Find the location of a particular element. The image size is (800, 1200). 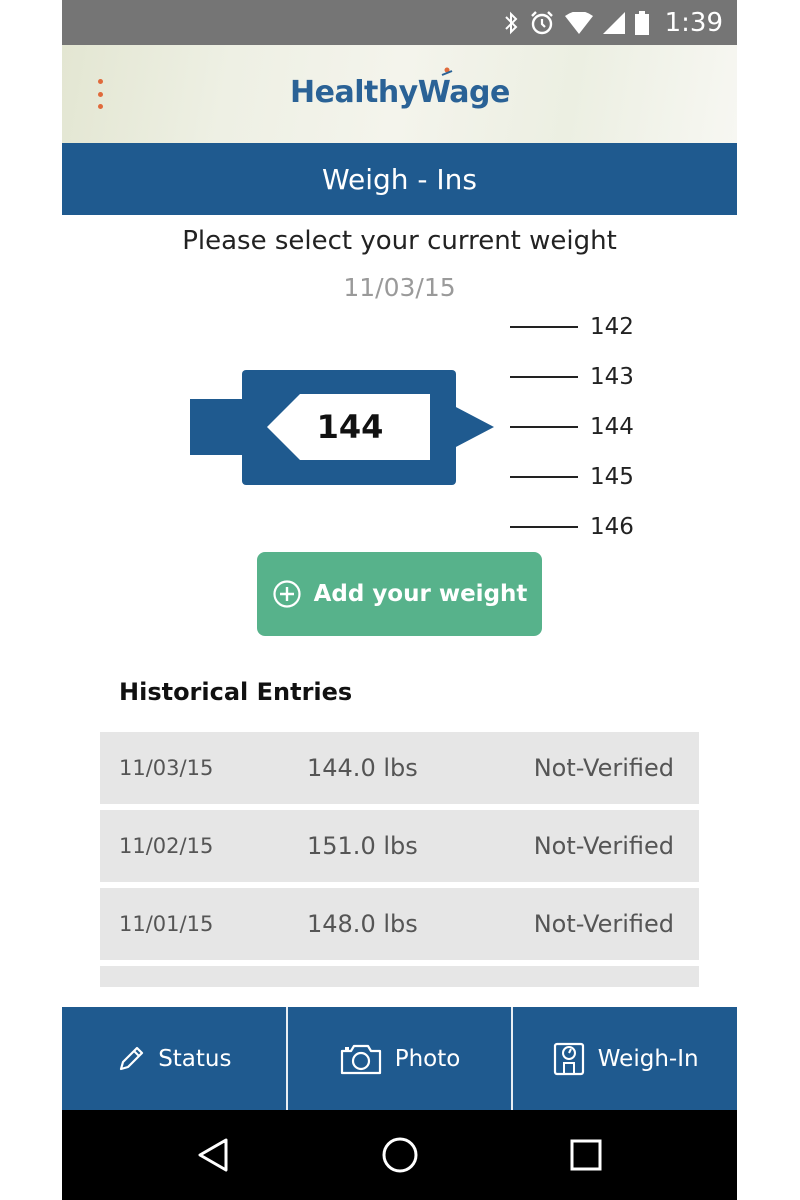

add-weight-button: Add your weight is located at coordinates (399, 594).